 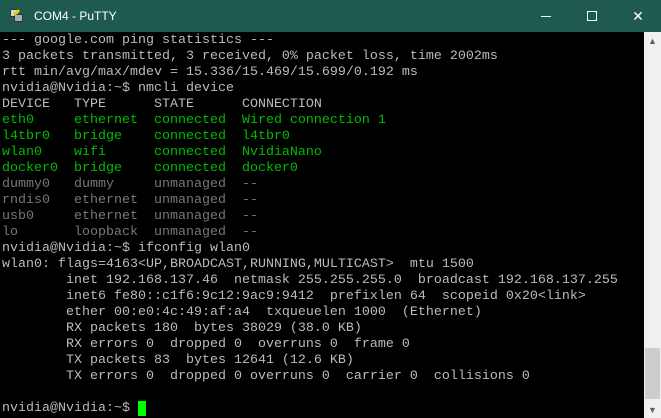 I want to click on scroll-down-icon: ▼, so click(x=652, y=409).